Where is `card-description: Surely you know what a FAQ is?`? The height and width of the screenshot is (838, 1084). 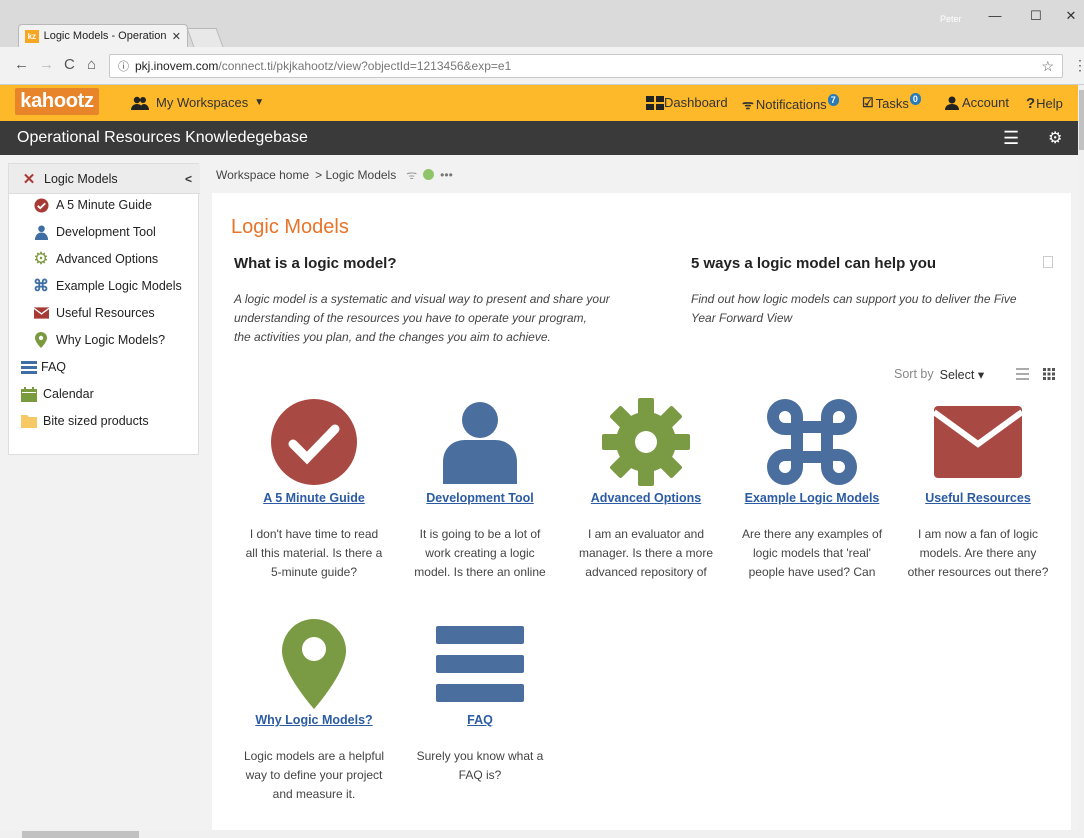 card-description: Surely you know what a FAQ is? is located at coordinates (480, 765).